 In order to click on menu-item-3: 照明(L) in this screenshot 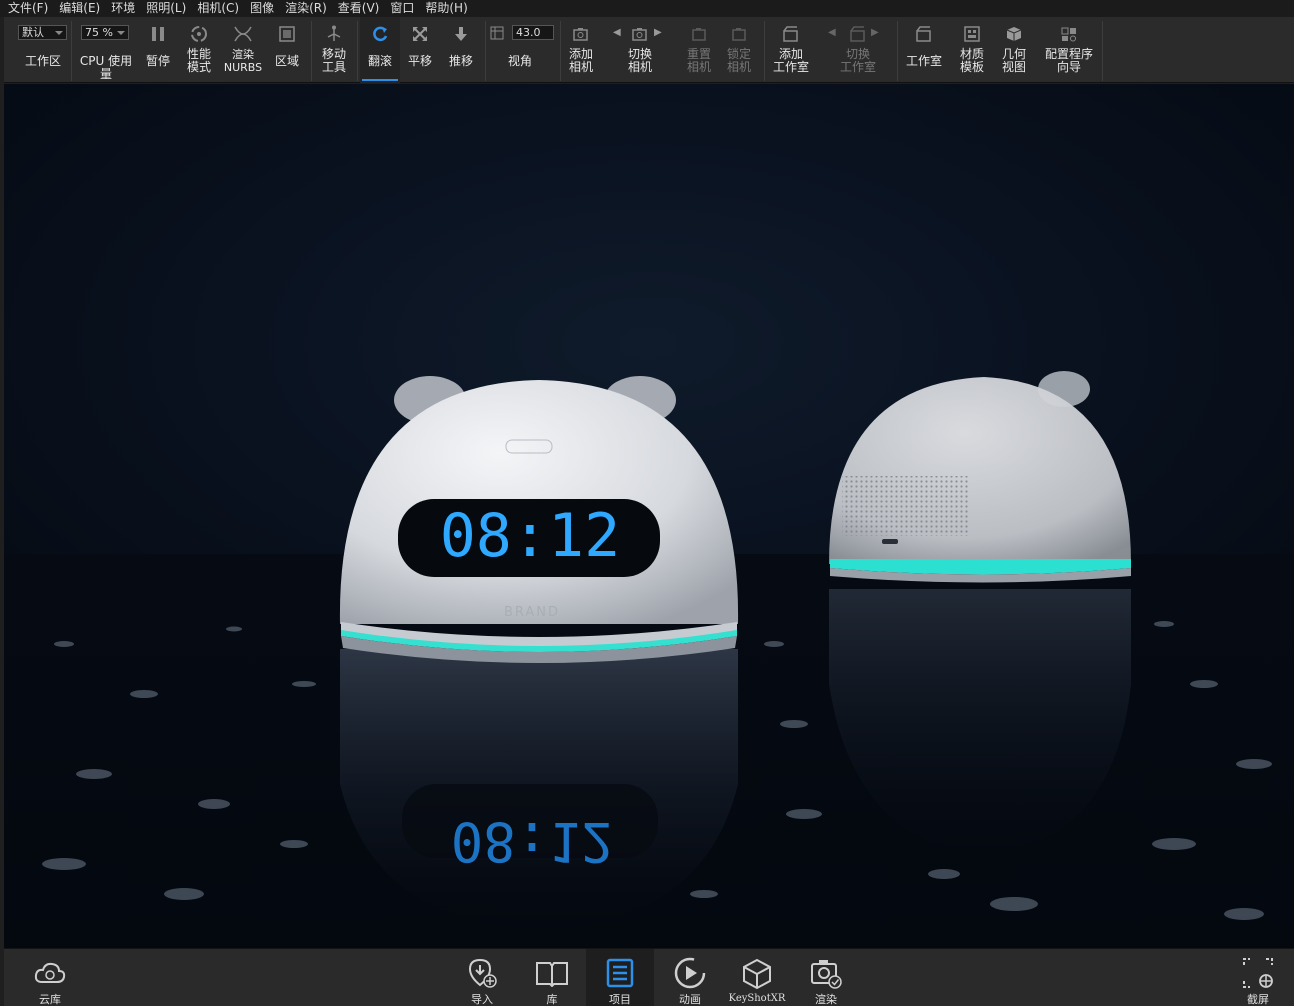, I will do `click(166, 8)`.